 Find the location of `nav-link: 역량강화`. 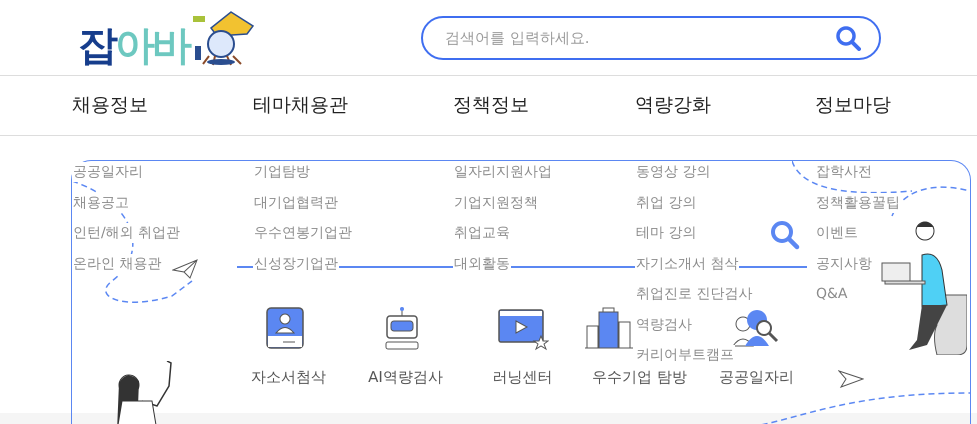

nav-link: 역량강화 is located at coordinates (673, 105).